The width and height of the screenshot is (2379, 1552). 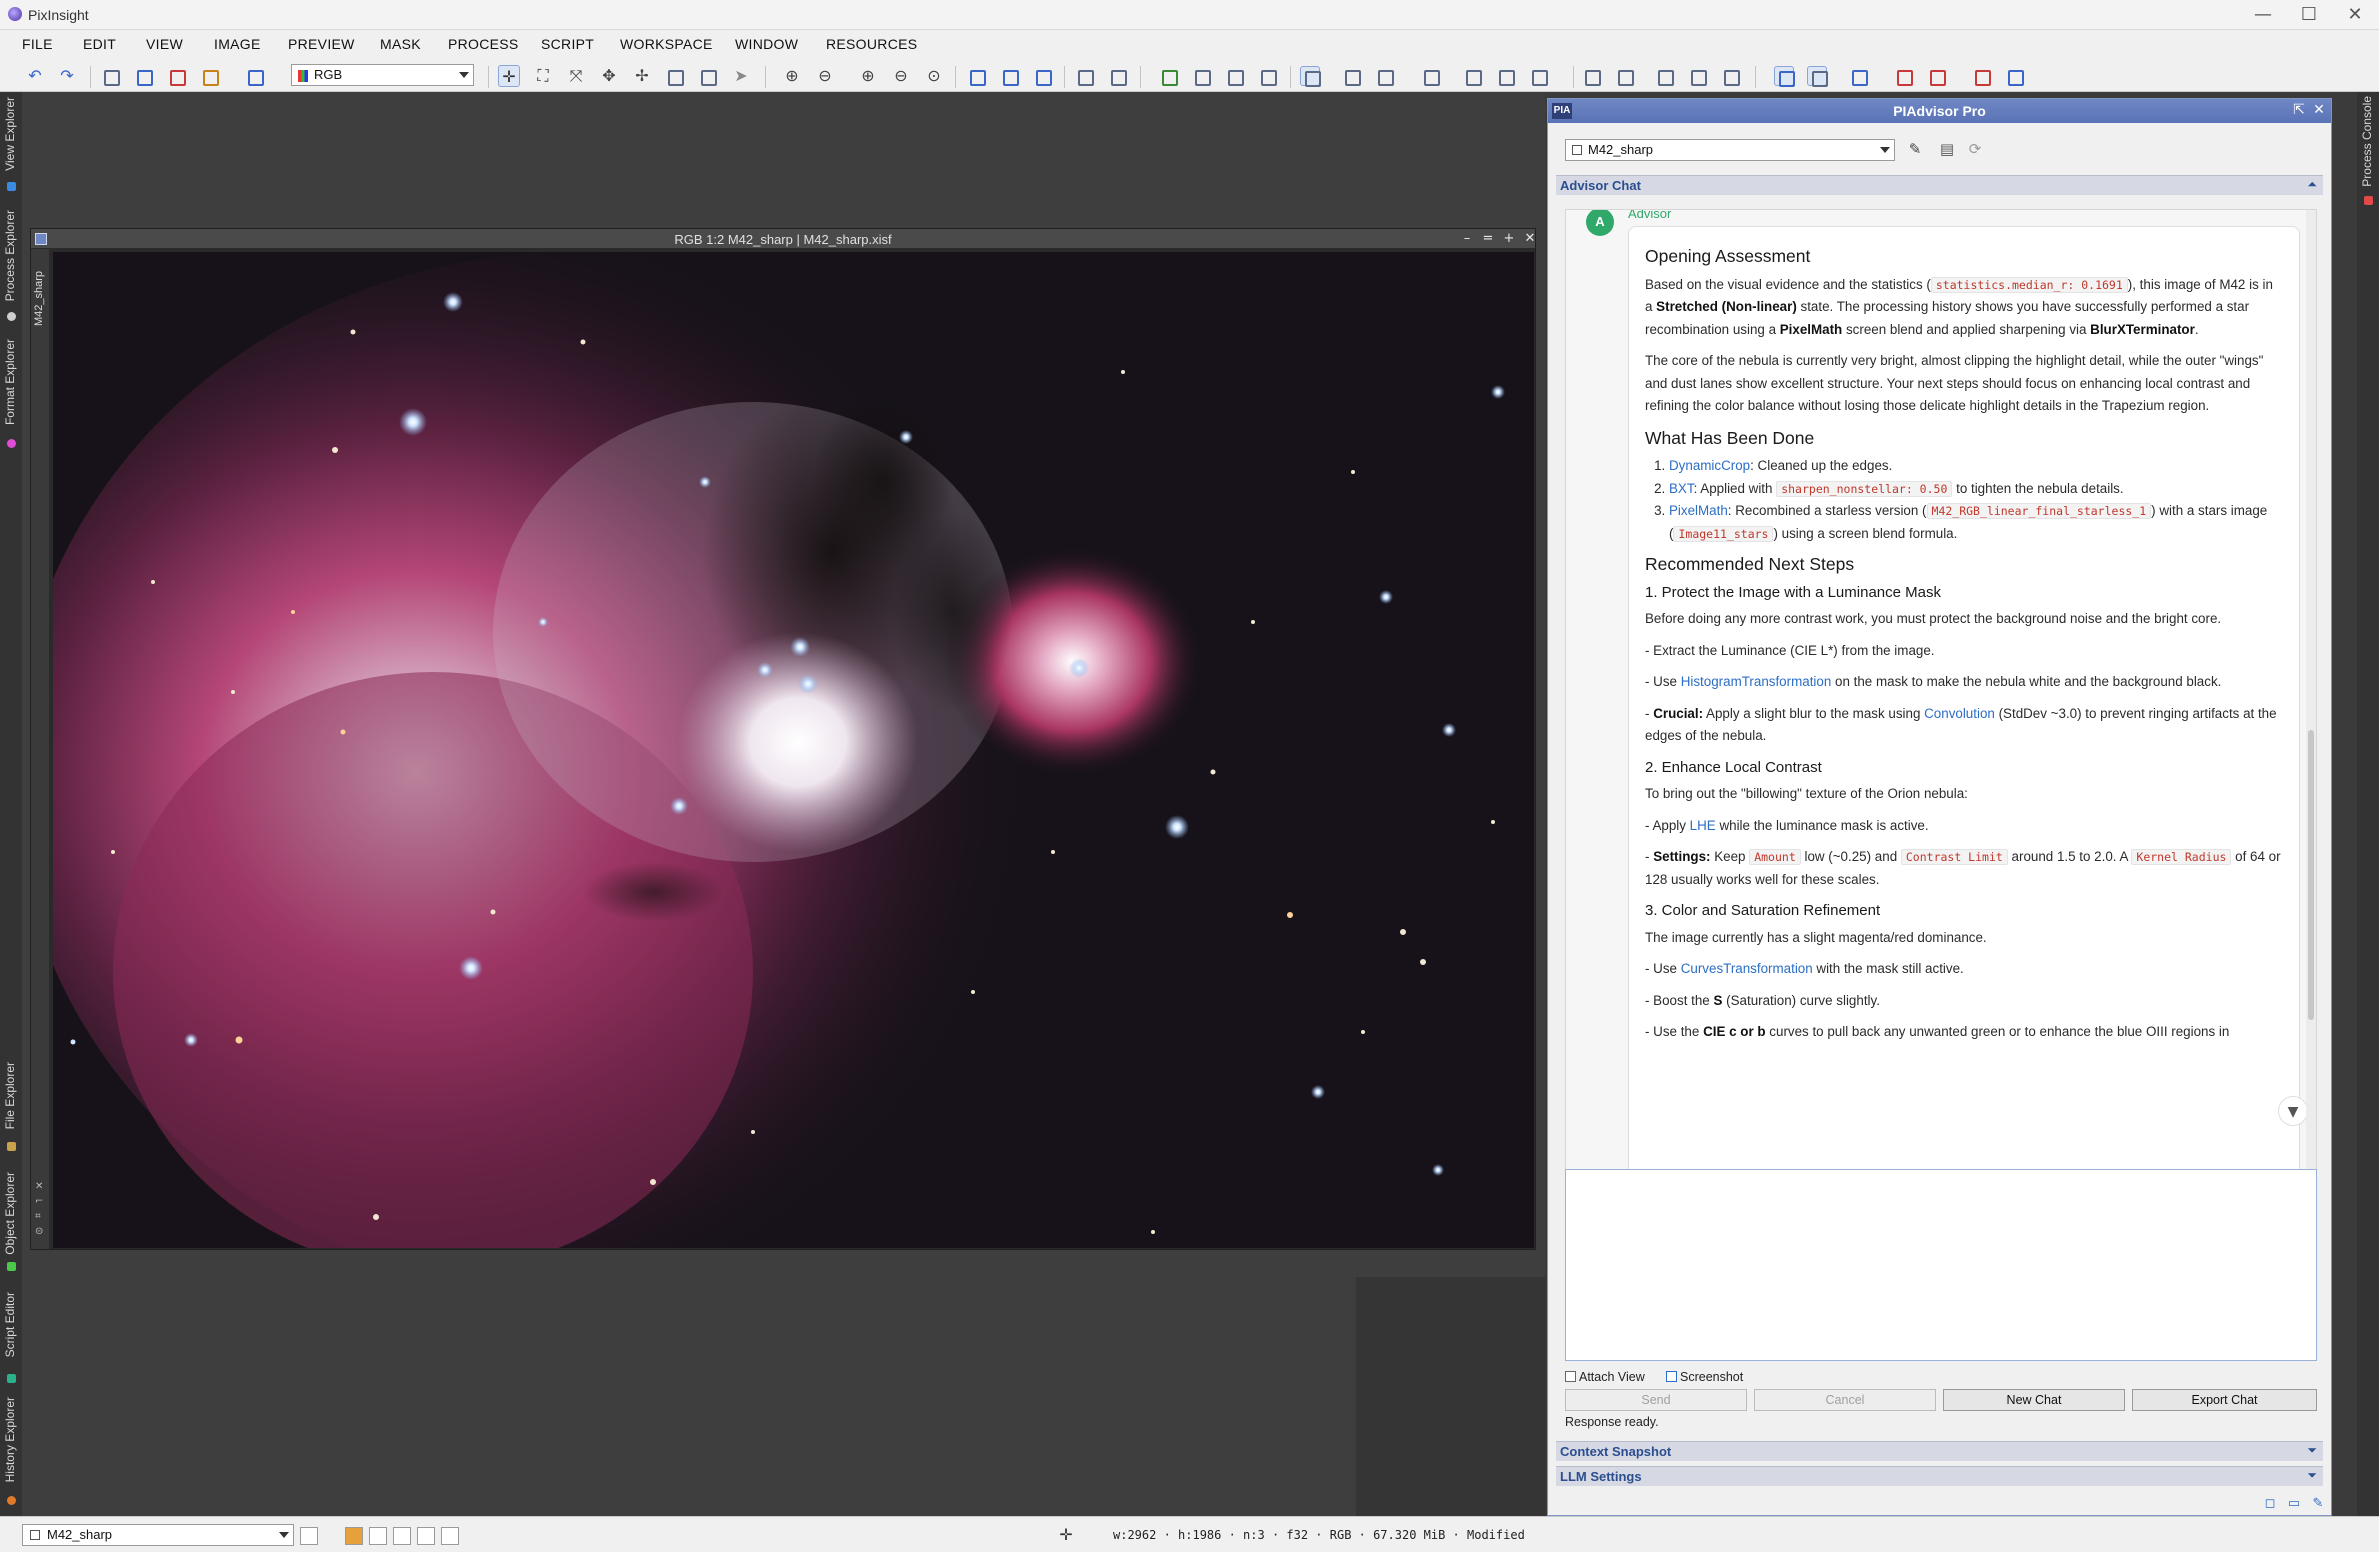 I want to click on redo-icon: ↷, so click(x=67, y=76).